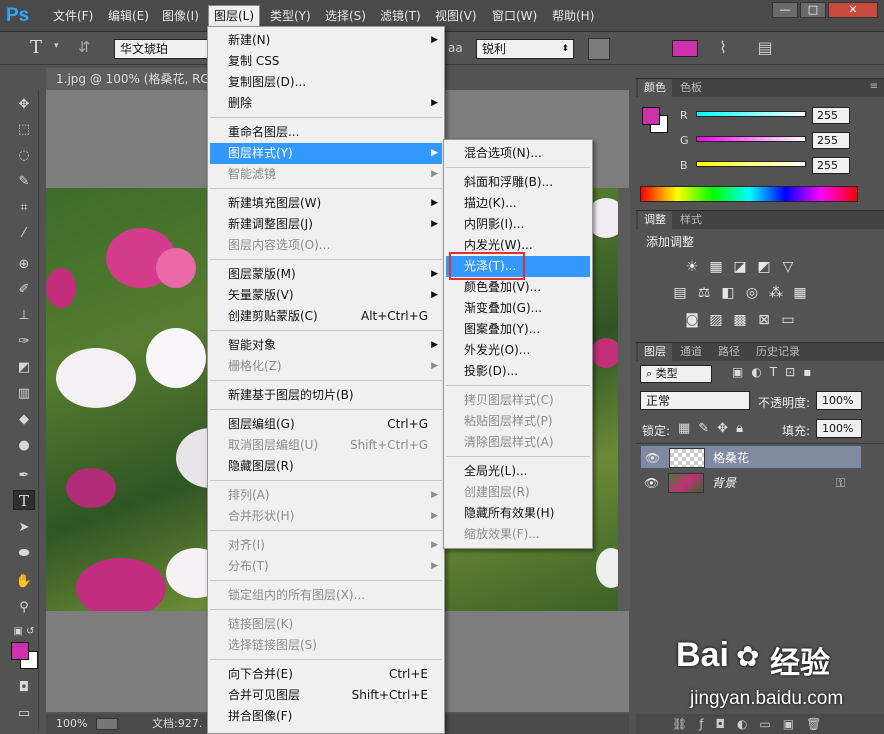 The image size is (884, 734). Describe the element at coordinates (788, 267) in the screenshot. I see `vibrance-icon: ▽` at that location.